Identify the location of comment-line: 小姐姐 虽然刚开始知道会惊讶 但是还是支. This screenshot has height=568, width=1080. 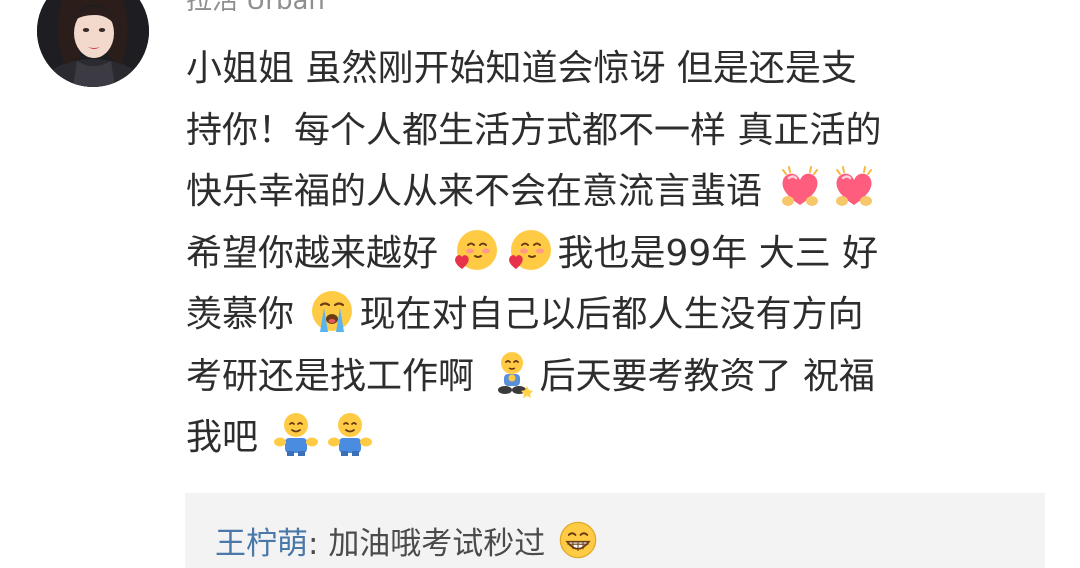
(616, 69).